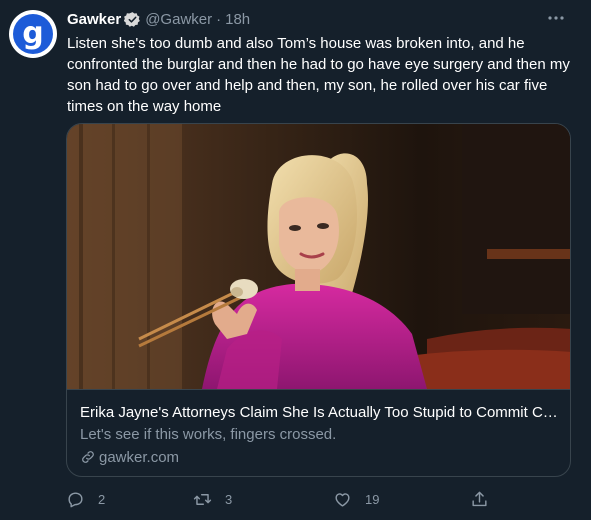  I want to click on more-button, so click(556, 18).